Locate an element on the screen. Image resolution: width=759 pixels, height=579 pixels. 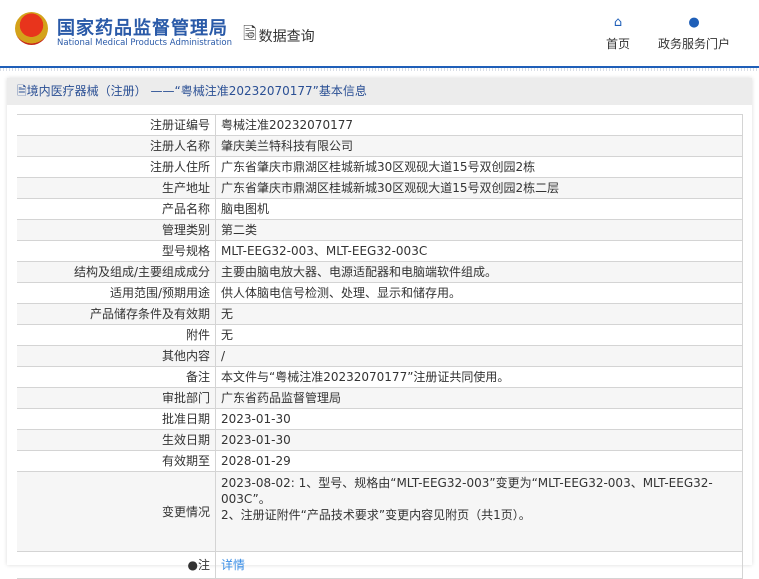
table-row: 附件无 is located at coordinates (380, 335).